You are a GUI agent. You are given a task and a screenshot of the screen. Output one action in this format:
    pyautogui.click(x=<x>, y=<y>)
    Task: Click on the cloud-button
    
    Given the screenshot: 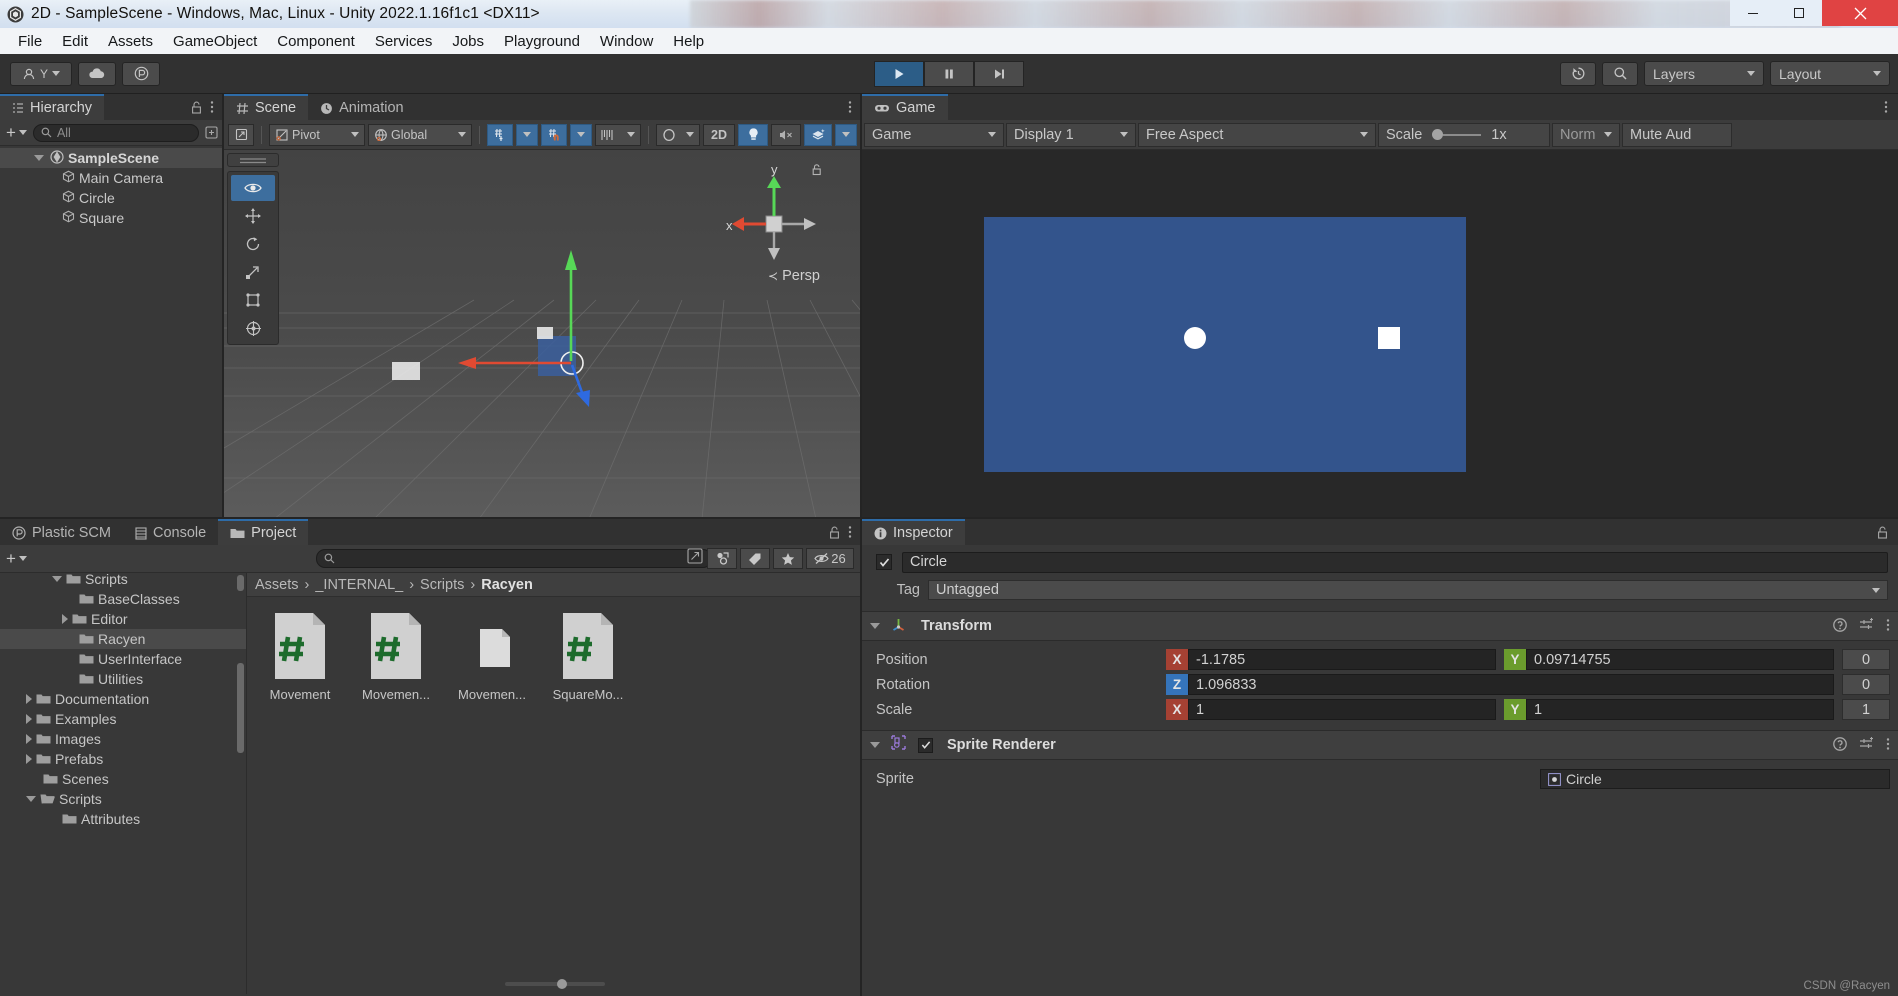 What is the action you would take?
    pyautogui.click(x=97, y=73)
    